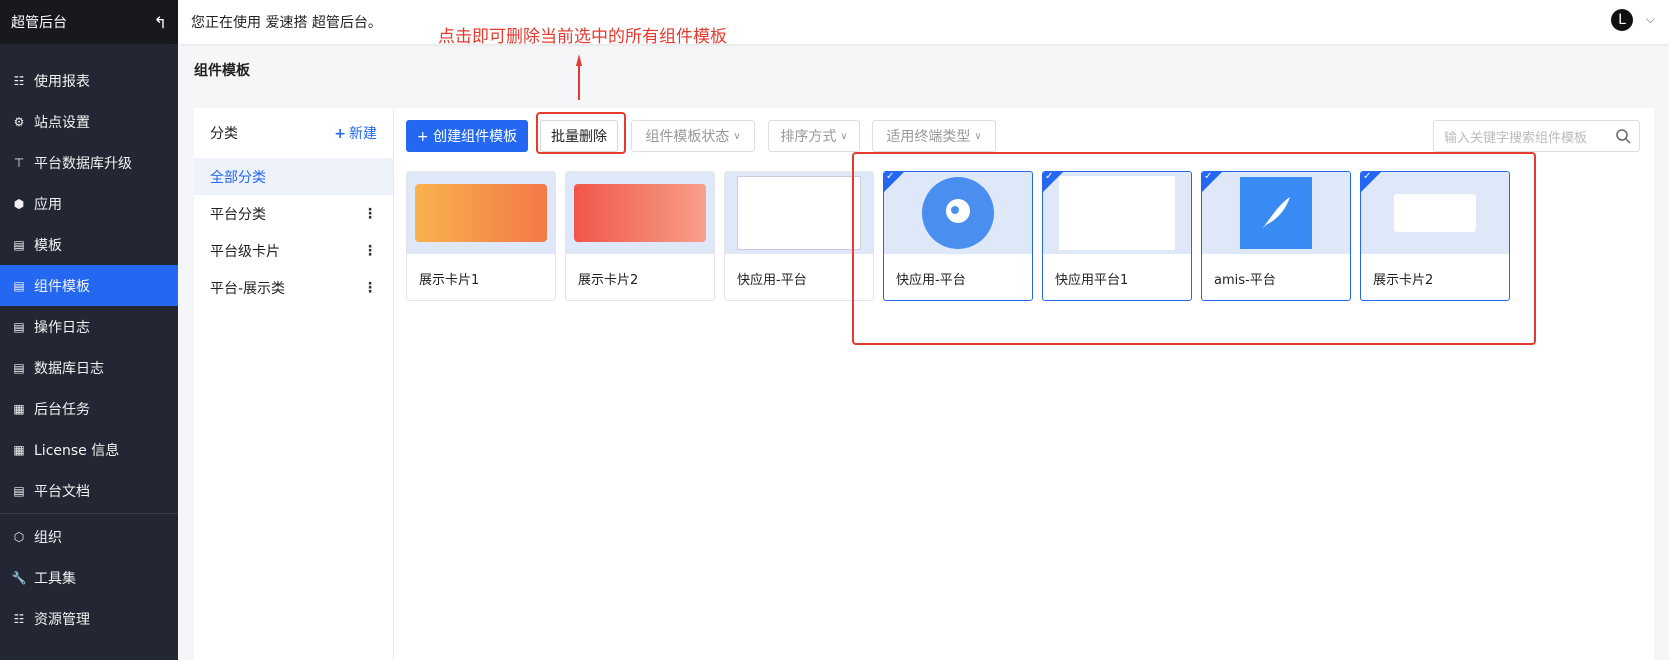  What do you see at coordinates (772, 280) in the screenshot?
I see `card-label: 快应用-平台` at bounding box center [772, 280].